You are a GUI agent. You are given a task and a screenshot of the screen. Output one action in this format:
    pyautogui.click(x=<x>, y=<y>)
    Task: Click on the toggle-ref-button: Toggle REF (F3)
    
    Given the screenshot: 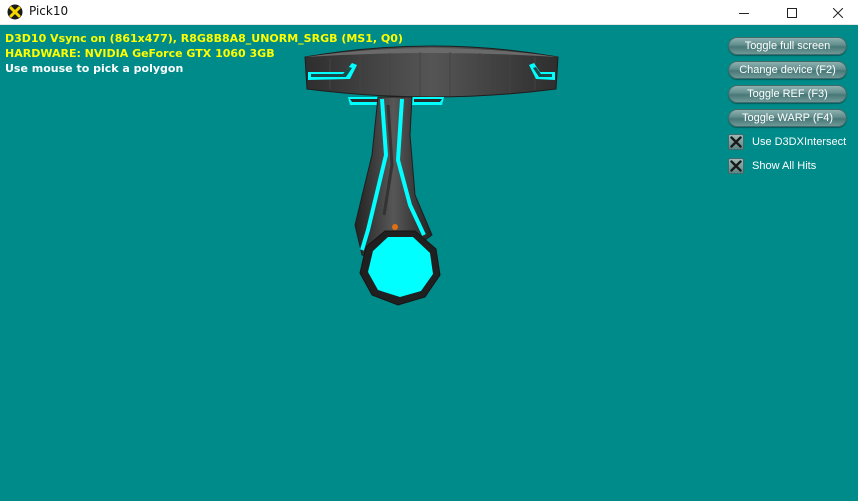 What is the action you would take?
    pyautogui.click(x=787, y=94)
    